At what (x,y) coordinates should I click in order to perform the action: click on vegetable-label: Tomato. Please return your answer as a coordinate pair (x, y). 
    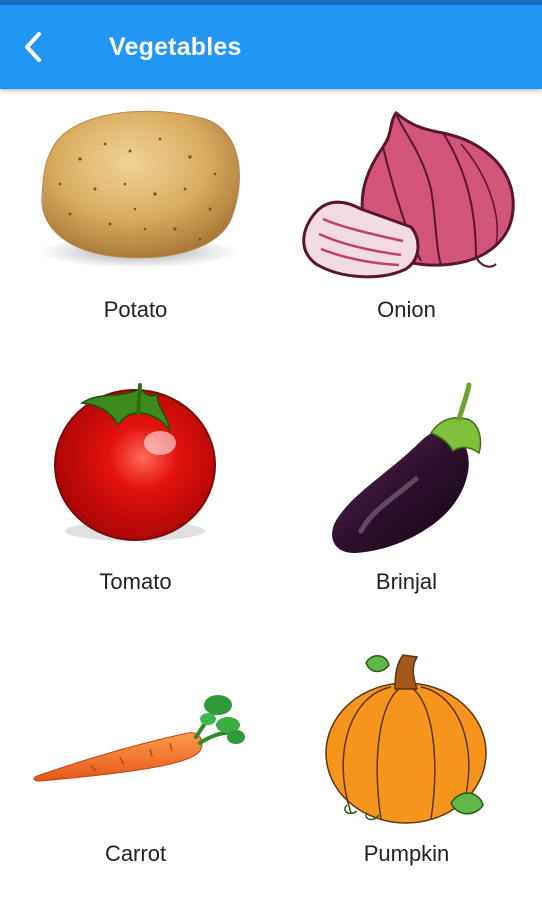
    Looking at the image, I should click on (135, 581).